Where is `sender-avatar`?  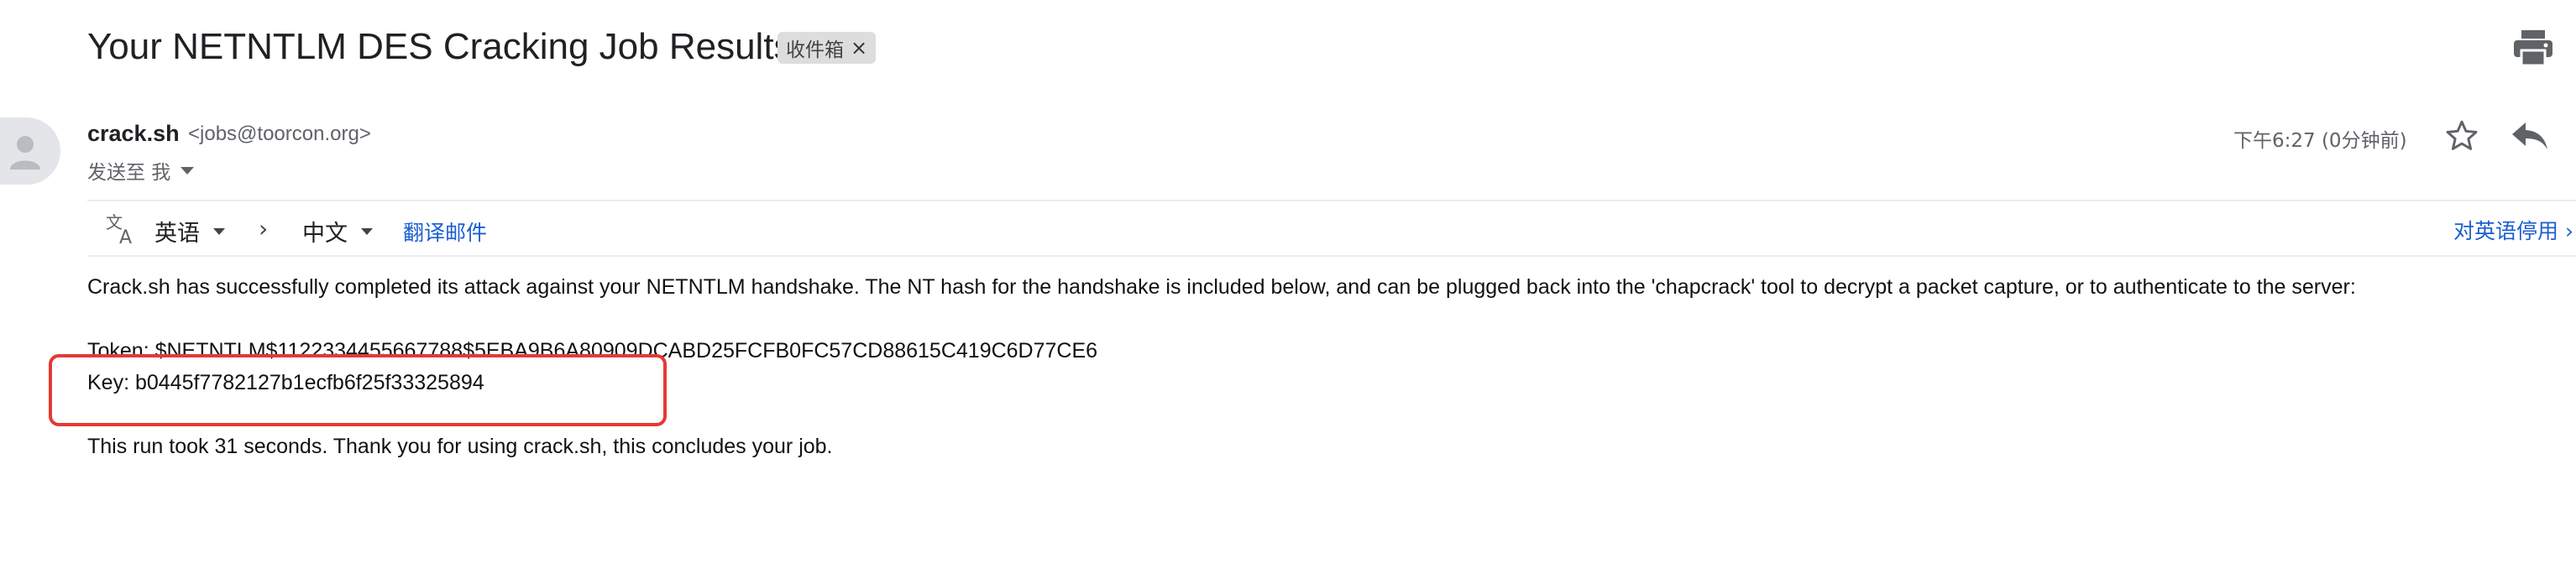 sender-avatar is located at coordinates (30, 151).